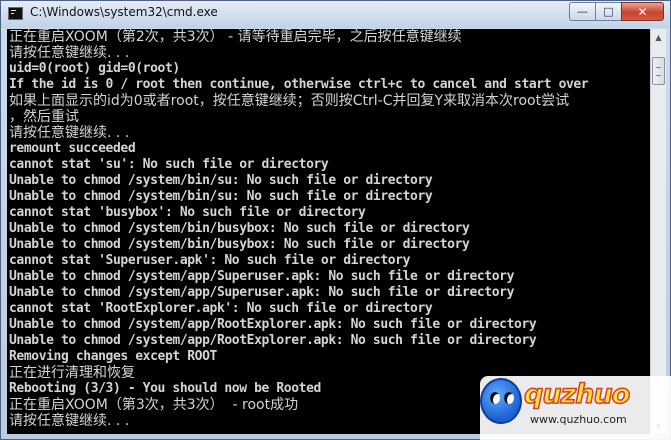 Image resolution: width=671 pixels, height=440 pixels. What do you see at coordinates (335, 14) in the screenshot?
I see `title-bar: C:\Windows\system32\cmd.exe — □ ✕` at bounding box center [335, 14].